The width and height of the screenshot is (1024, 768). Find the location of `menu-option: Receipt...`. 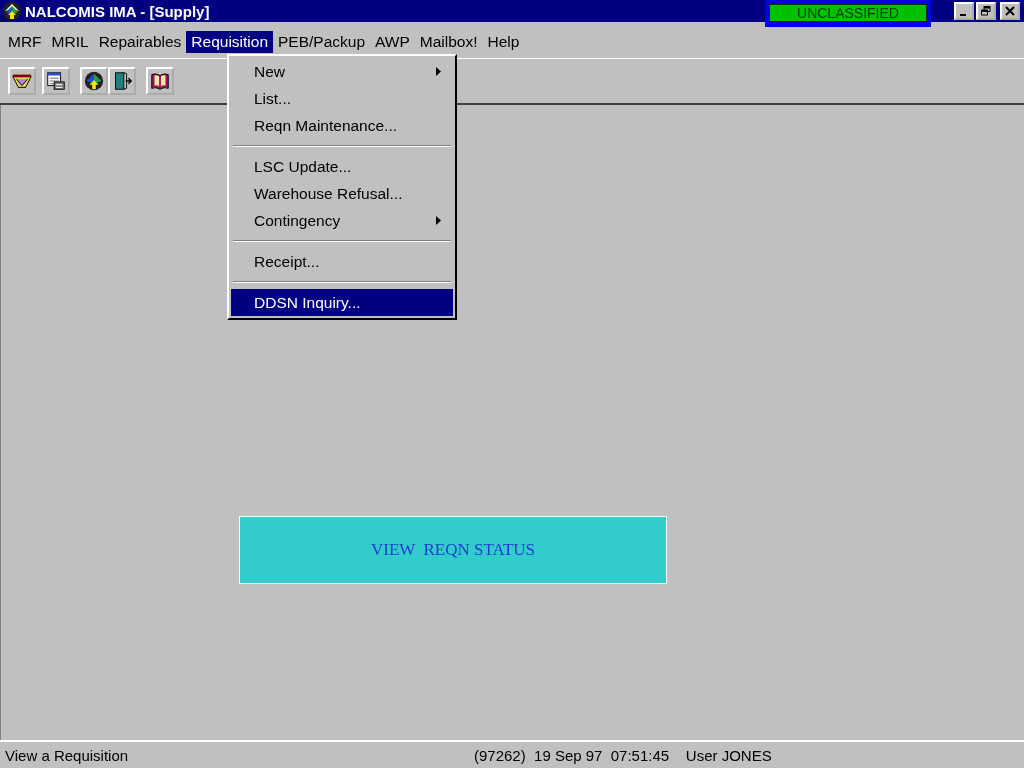

menu-option: Receipt... is located at coordinates (342, 261).